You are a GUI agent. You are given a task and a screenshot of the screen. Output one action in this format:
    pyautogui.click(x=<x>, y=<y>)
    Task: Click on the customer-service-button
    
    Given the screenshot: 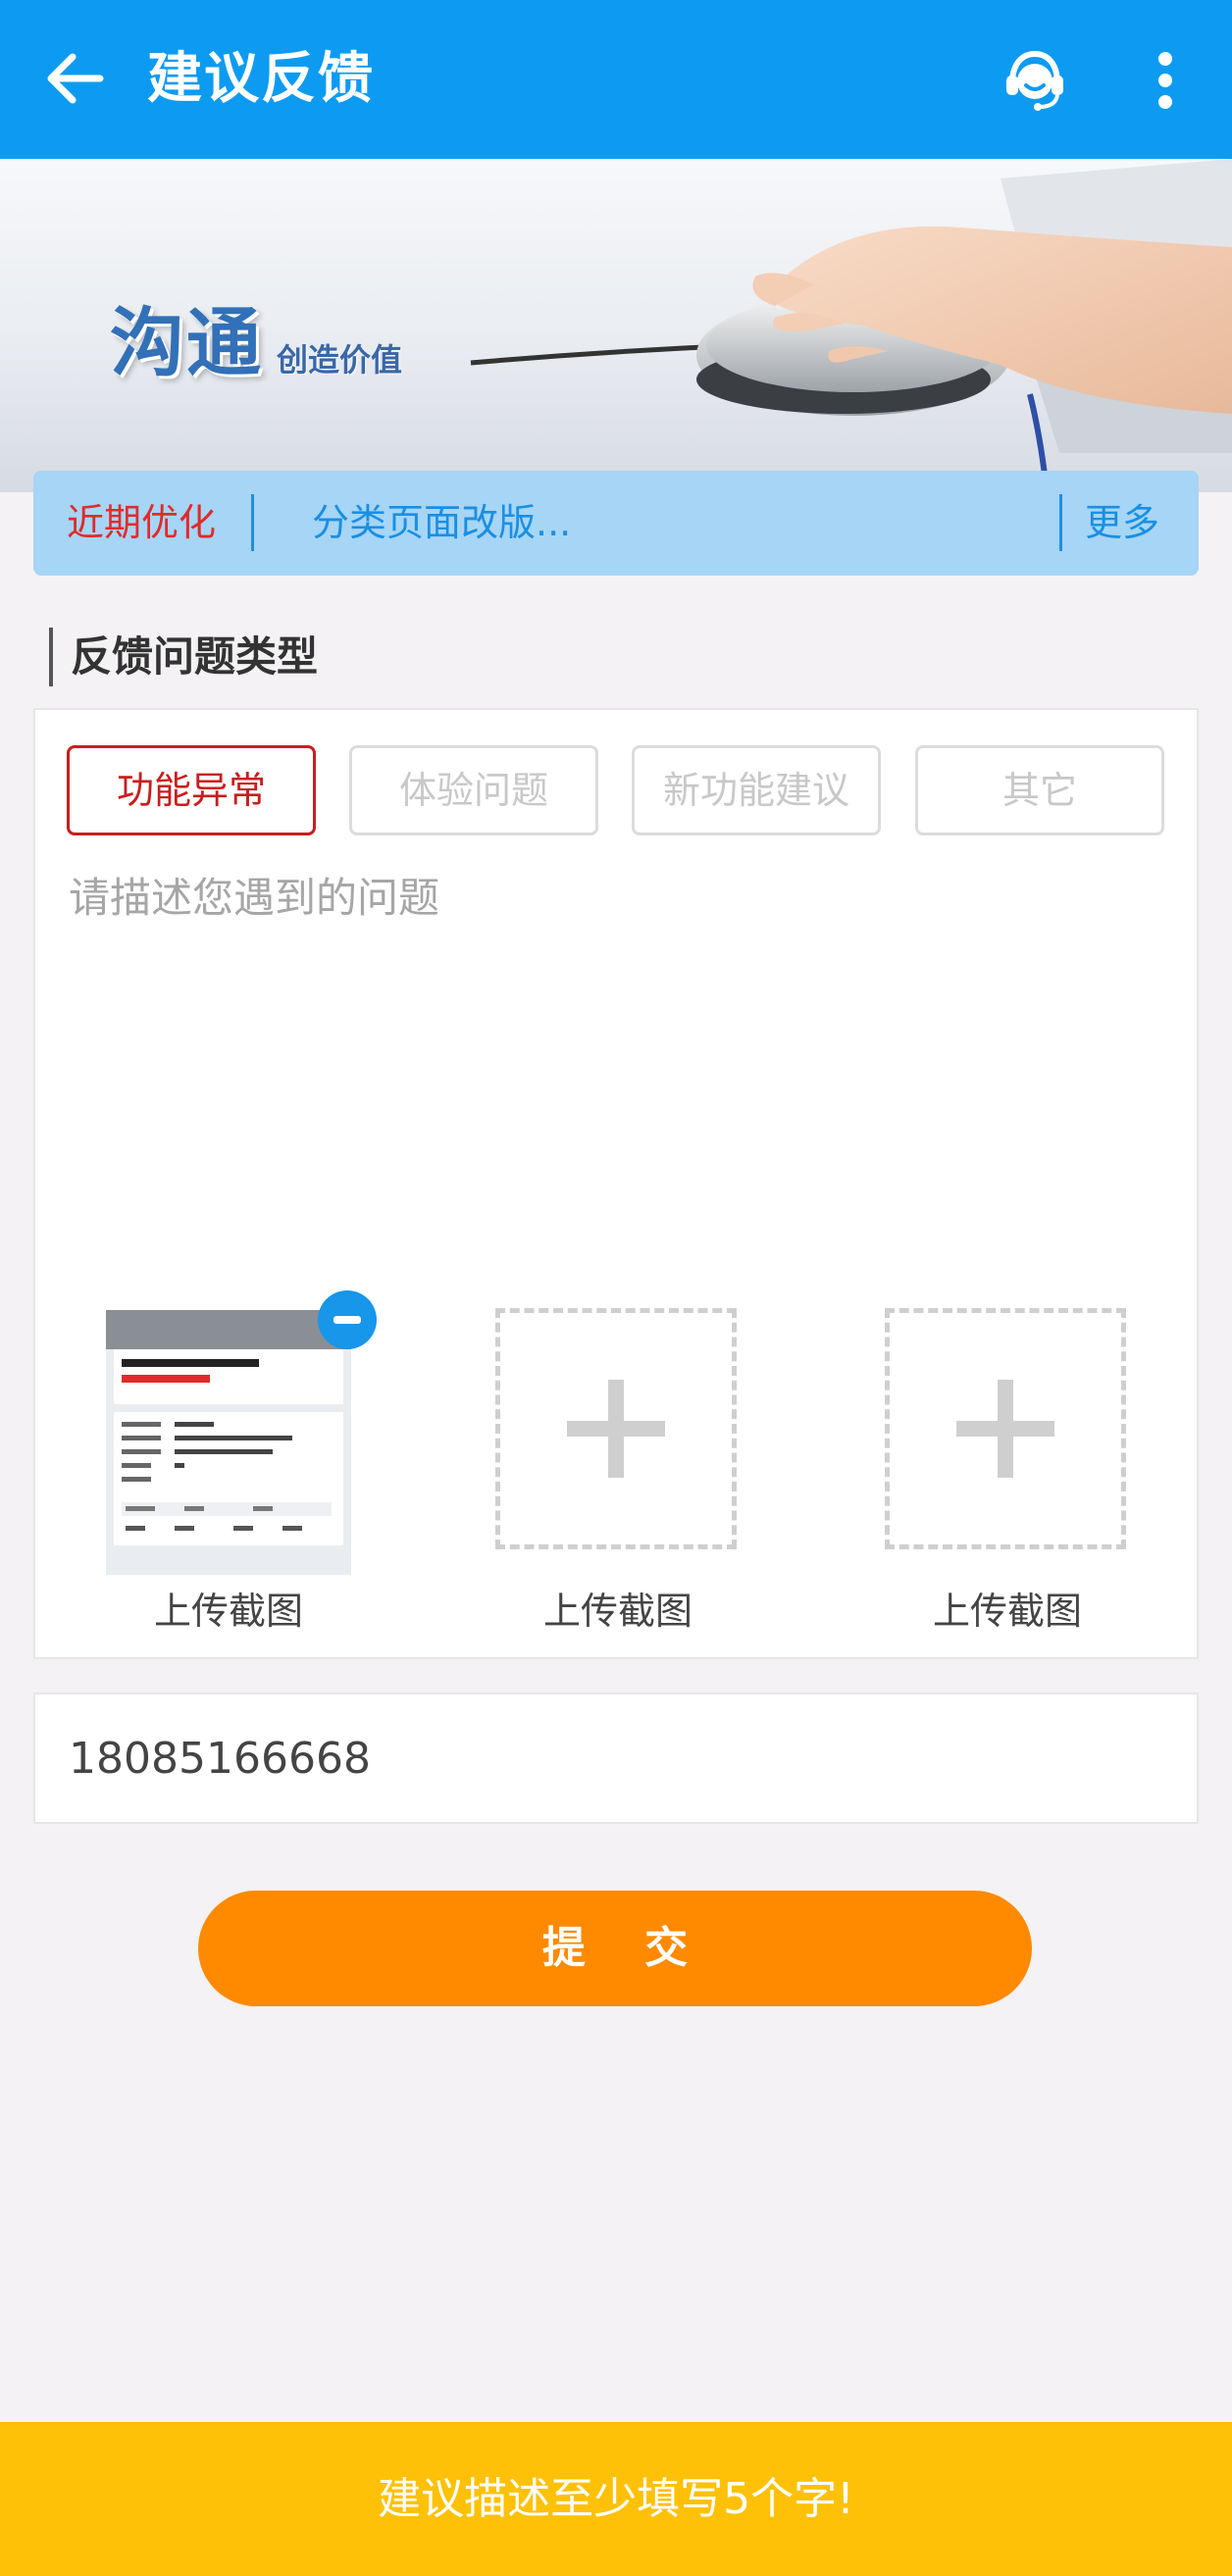 What is the action you would take?
    pyautogui.click(x=1035, y=80)
    